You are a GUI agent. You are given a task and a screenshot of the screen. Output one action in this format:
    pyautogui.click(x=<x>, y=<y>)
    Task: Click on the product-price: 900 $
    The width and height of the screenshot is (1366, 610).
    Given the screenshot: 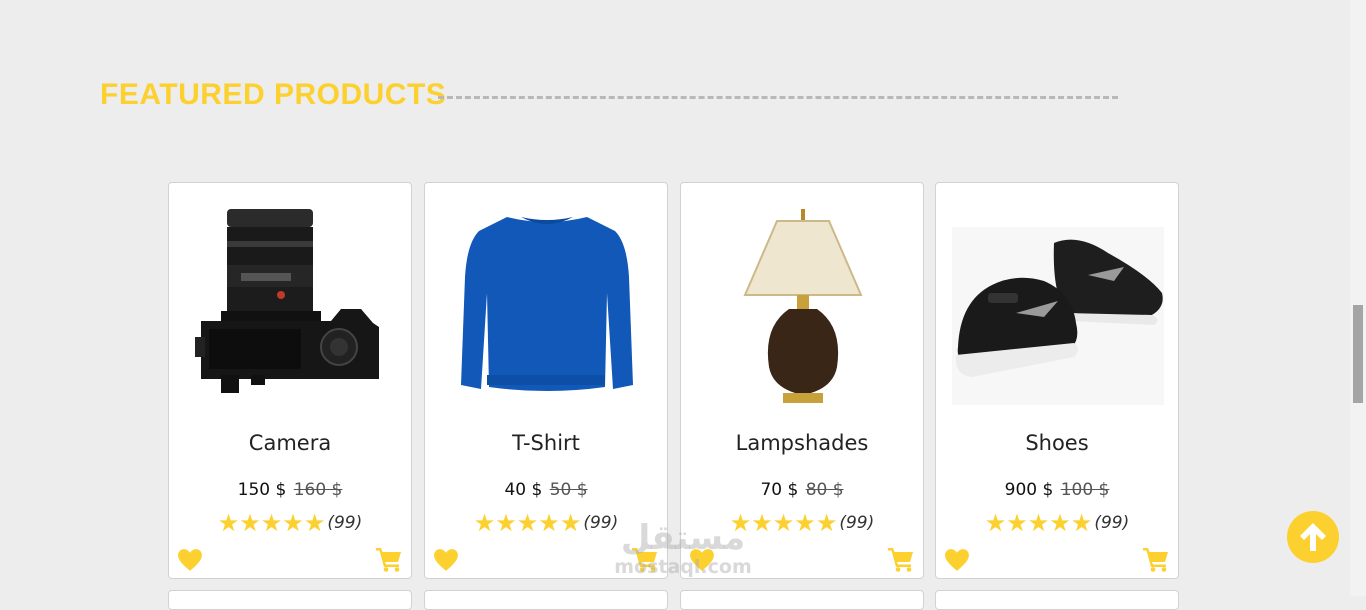 What is the action you would take?
    pyautogui.click(x=1029, y=490)
    